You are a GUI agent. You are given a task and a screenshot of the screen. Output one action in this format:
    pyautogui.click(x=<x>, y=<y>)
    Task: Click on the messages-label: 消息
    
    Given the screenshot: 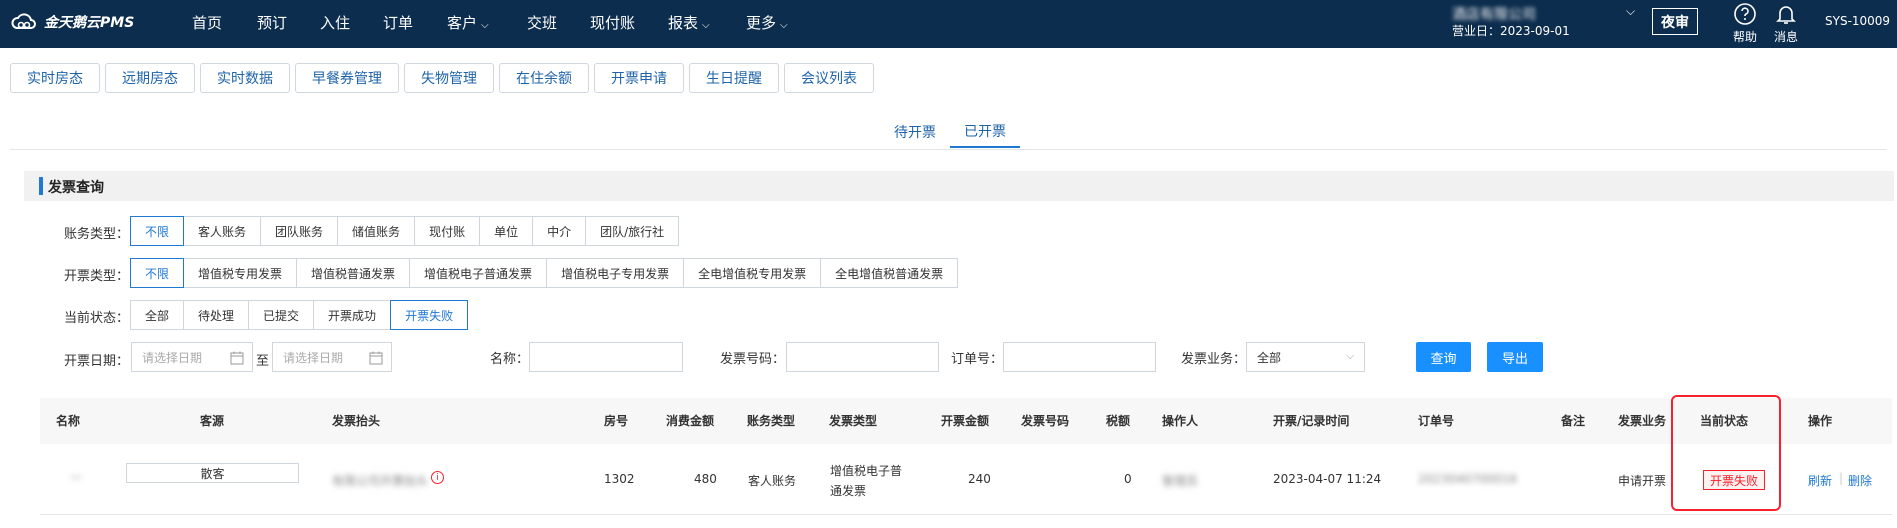 What is the action you would take?
    pyautogui.click(x=1785, y=37)
    